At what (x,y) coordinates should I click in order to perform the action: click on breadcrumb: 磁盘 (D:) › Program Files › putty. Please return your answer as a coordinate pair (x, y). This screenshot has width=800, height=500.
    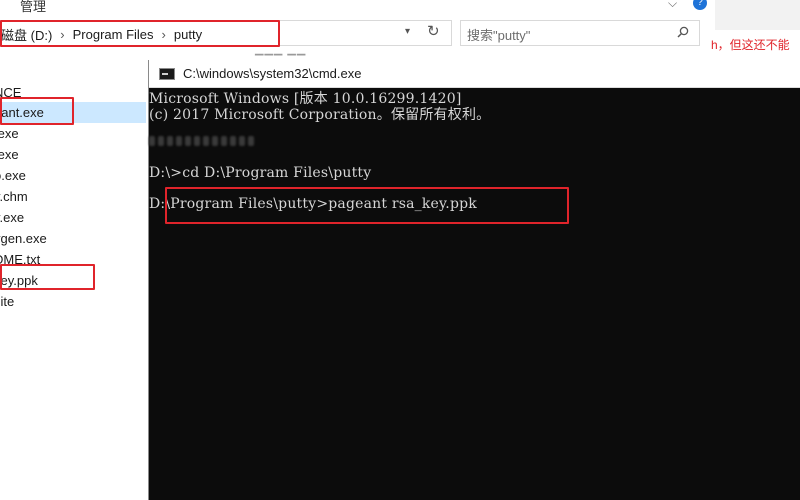
    Looking at the image, I should click on (101, 34).